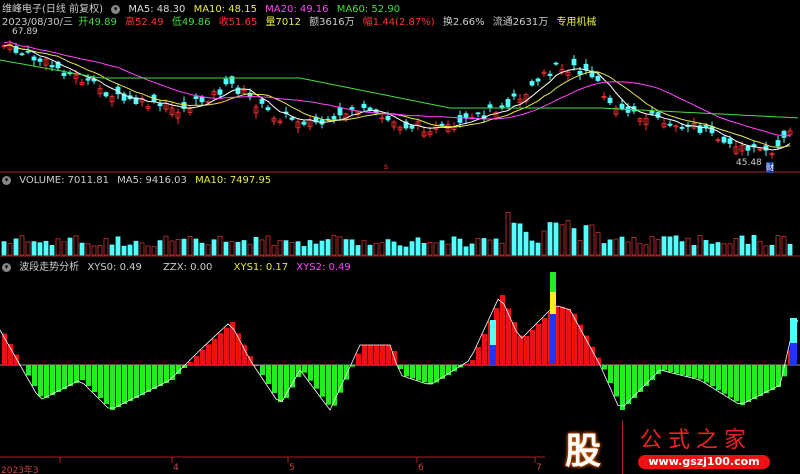  What do you see at coordinates (680, 447) in the screenshot?
I see `watermark-logo: 股 公式之家 www.gszj100.com` at bounding box center [680, 447].